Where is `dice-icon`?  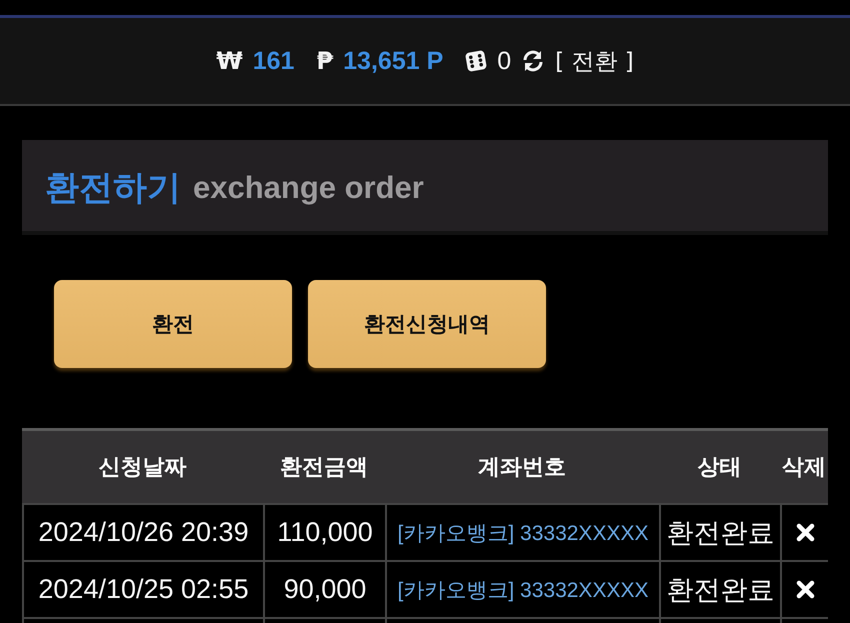
dice-icon is located at coordinates (476, 61).